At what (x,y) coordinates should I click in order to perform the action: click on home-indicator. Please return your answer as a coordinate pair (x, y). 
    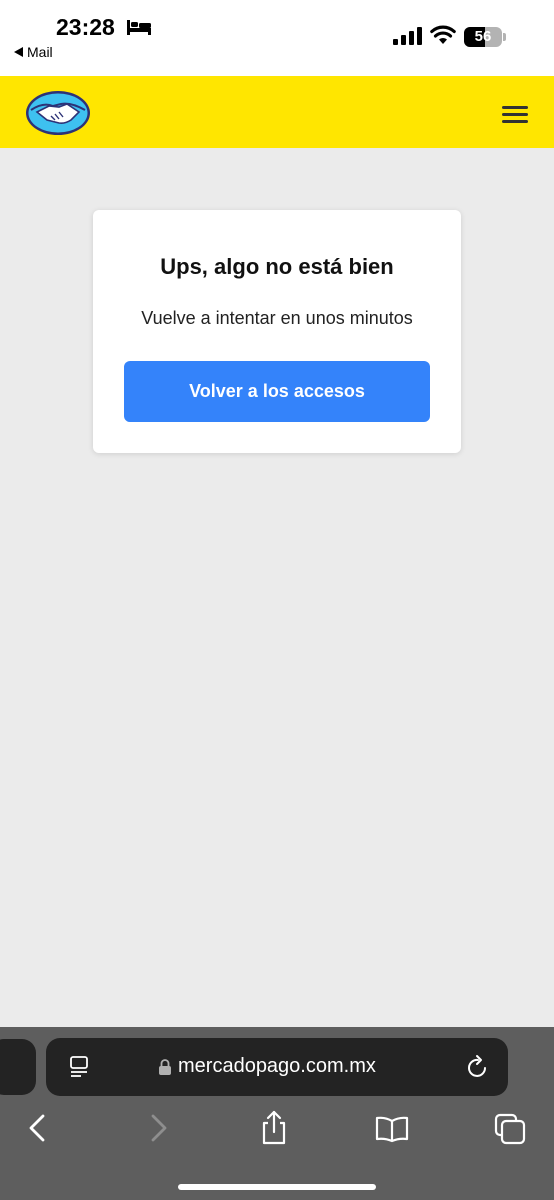
    Looking at the image, I should click on (277, 1187).